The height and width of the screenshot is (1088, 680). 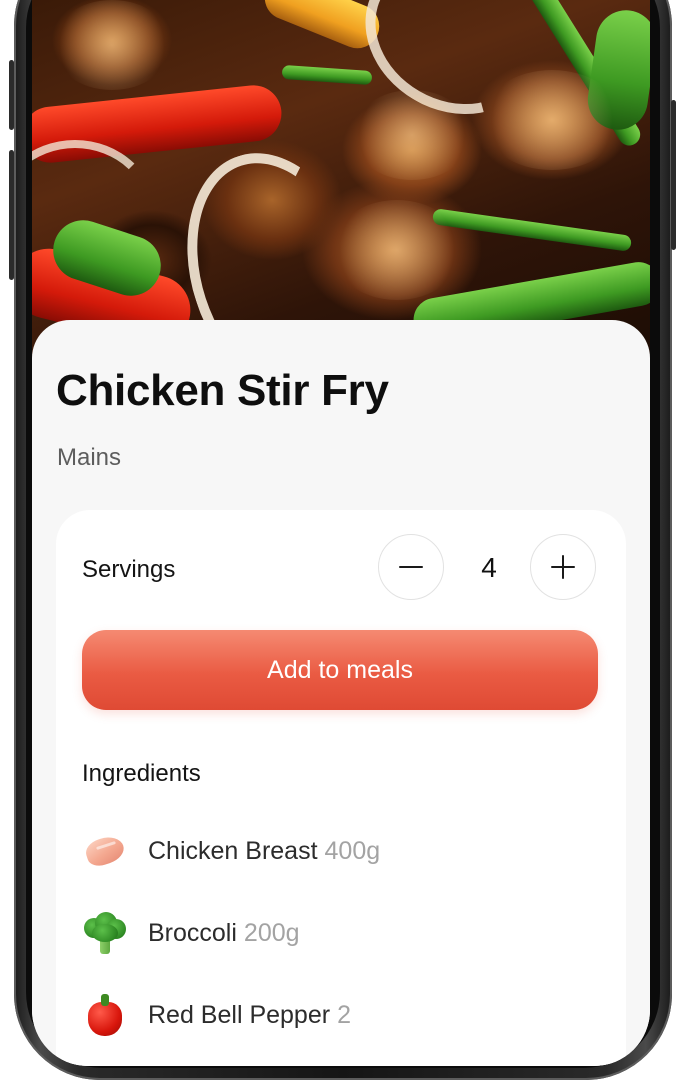 What do you see at coordinates (271, 932) in the screenshot?
I see `ingredient-quantity: 200g` at bounding box center [271, 932].